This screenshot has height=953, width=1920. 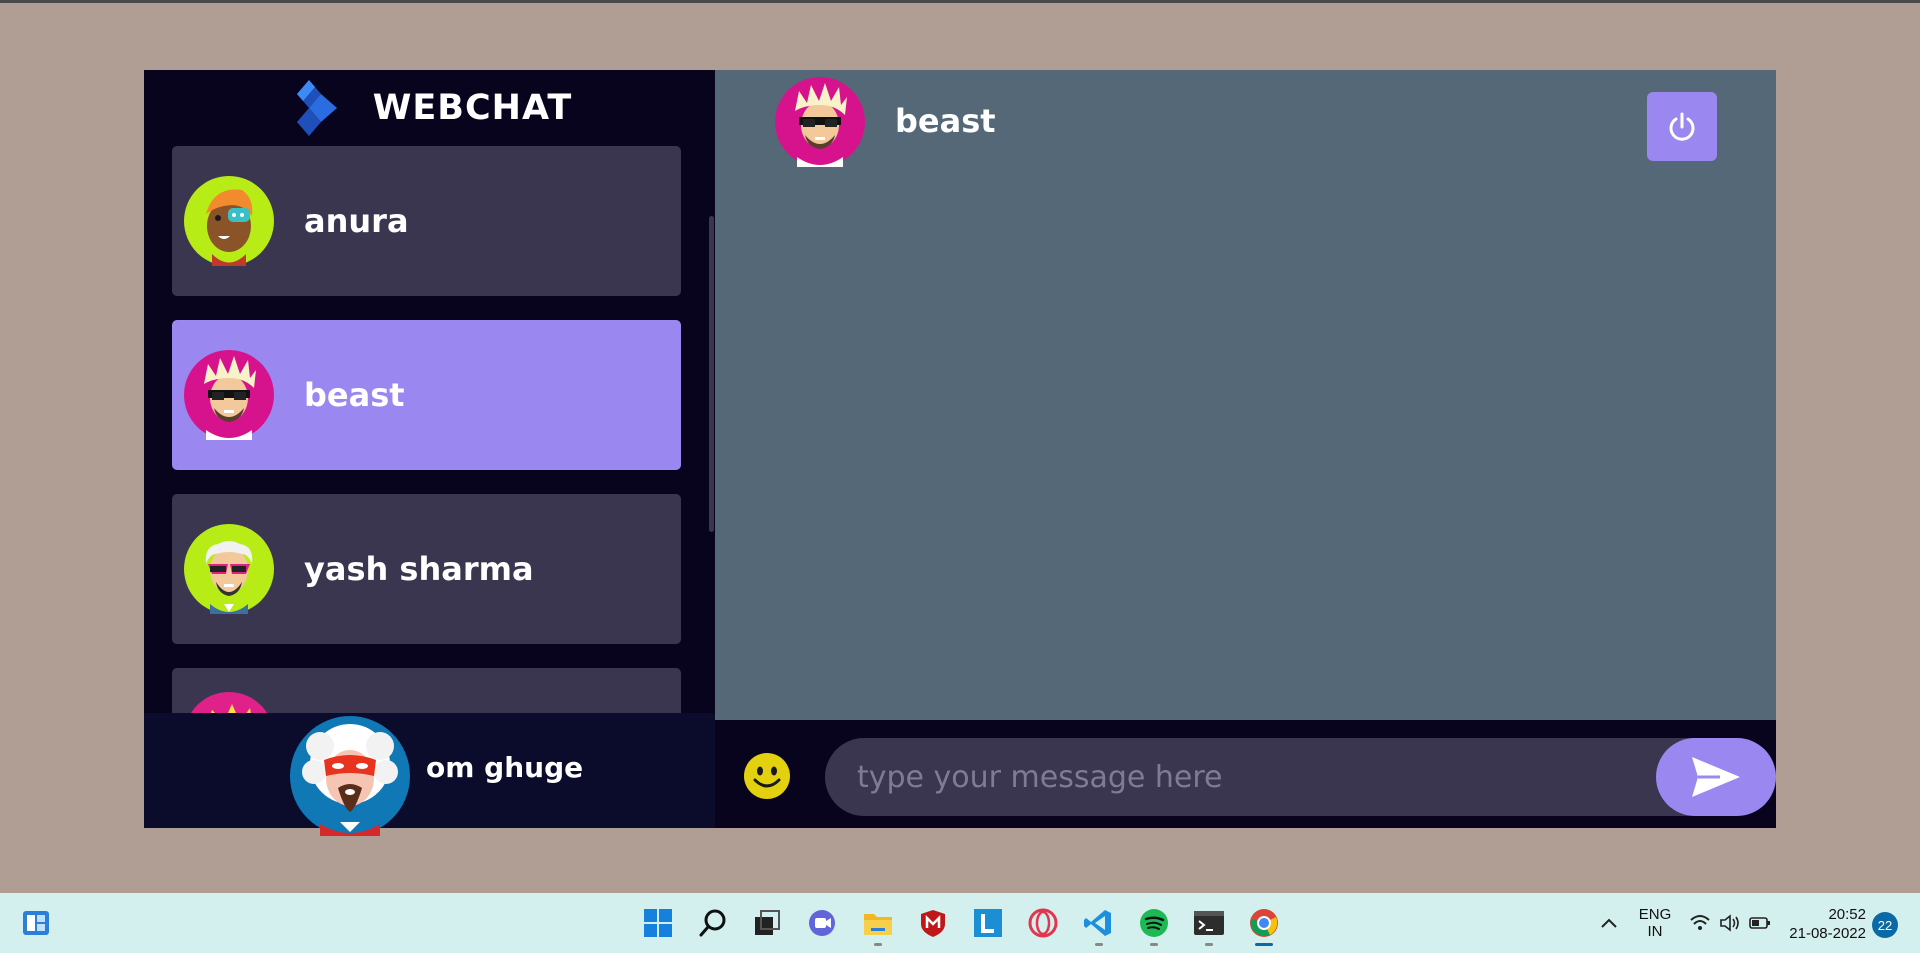 What do you see at coordinates (1655, 931) in the screenshot?
I see `region-code: IN` at bounding box center [1655, 931].